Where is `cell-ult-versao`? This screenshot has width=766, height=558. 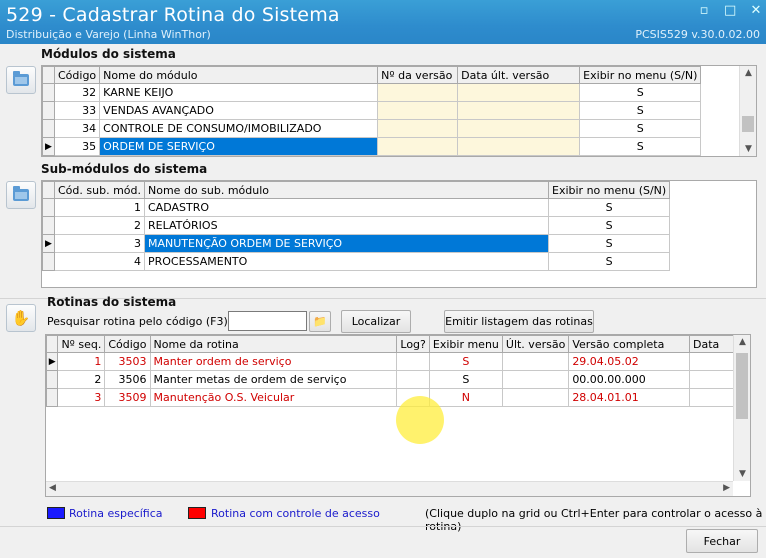
cell-ult-versao is located at coordinates (535, 361).